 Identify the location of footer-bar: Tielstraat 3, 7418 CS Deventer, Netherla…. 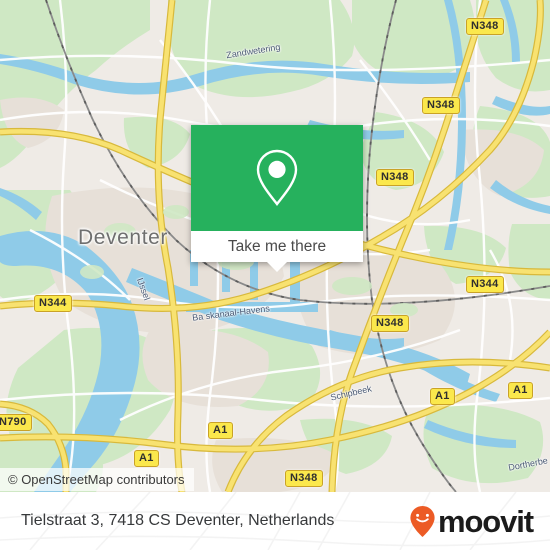
(275, 521).